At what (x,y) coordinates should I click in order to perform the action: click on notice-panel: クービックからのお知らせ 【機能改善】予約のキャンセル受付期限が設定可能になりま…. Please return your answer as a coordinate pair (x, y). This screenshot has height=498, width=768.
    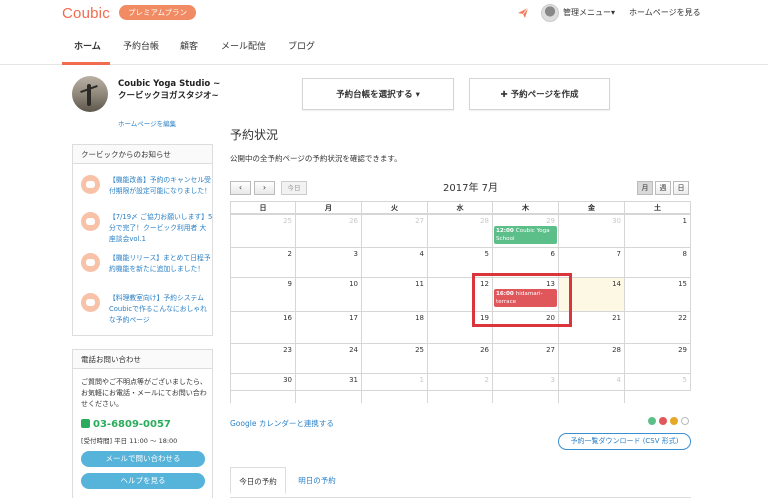
    Looking at the image, I should click on (142, 240).